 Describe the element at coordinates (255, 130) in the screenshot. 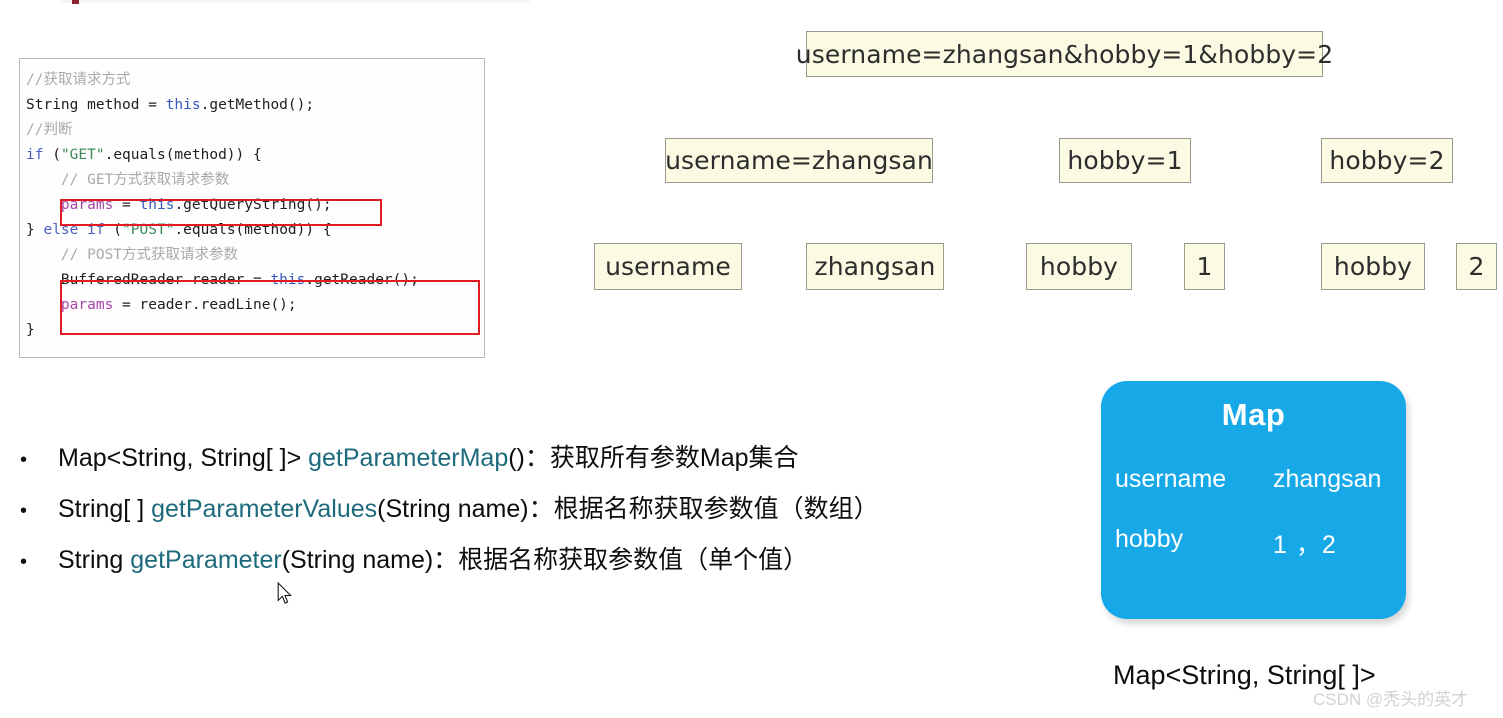

I see `code-line: //判断` at that location.